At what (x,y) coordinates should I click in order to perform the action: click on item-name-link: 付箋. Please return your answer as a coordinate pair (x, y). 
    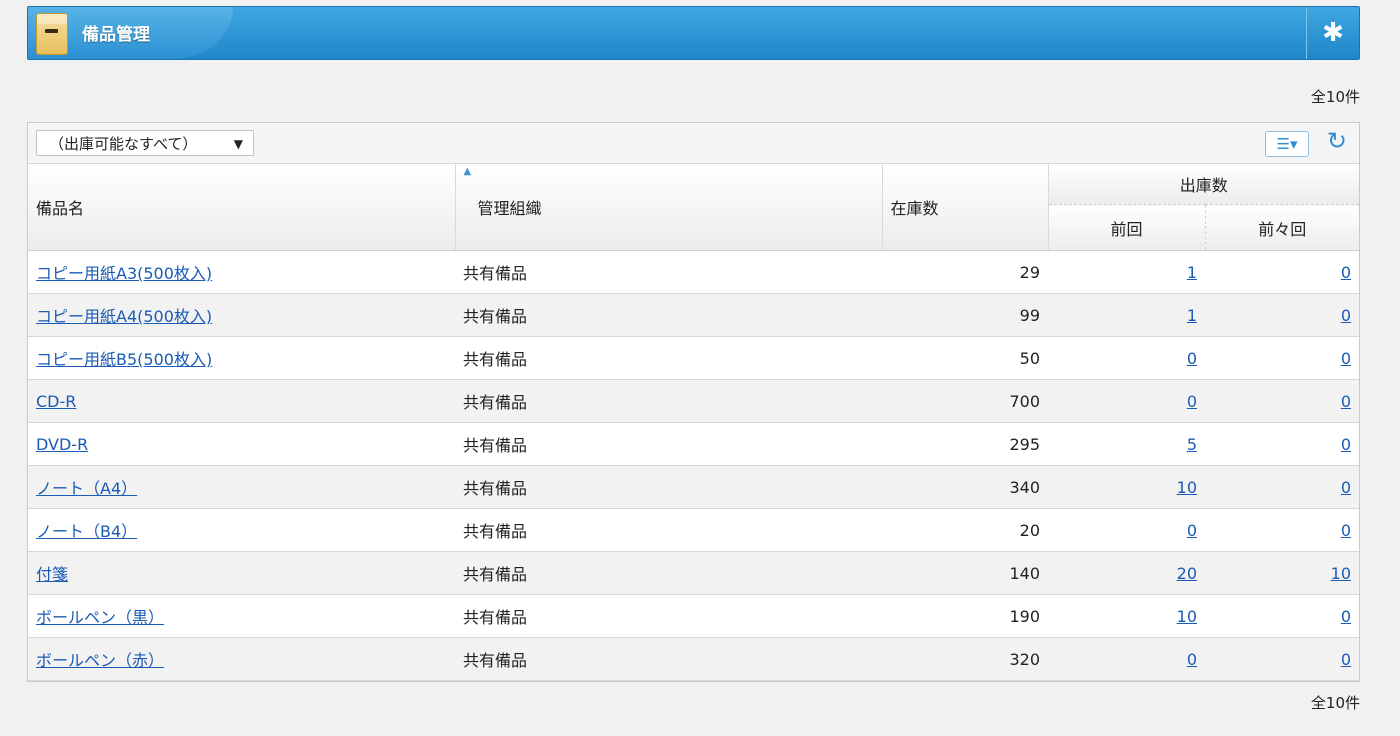
    Looking at the image, I should click on (52, 574).